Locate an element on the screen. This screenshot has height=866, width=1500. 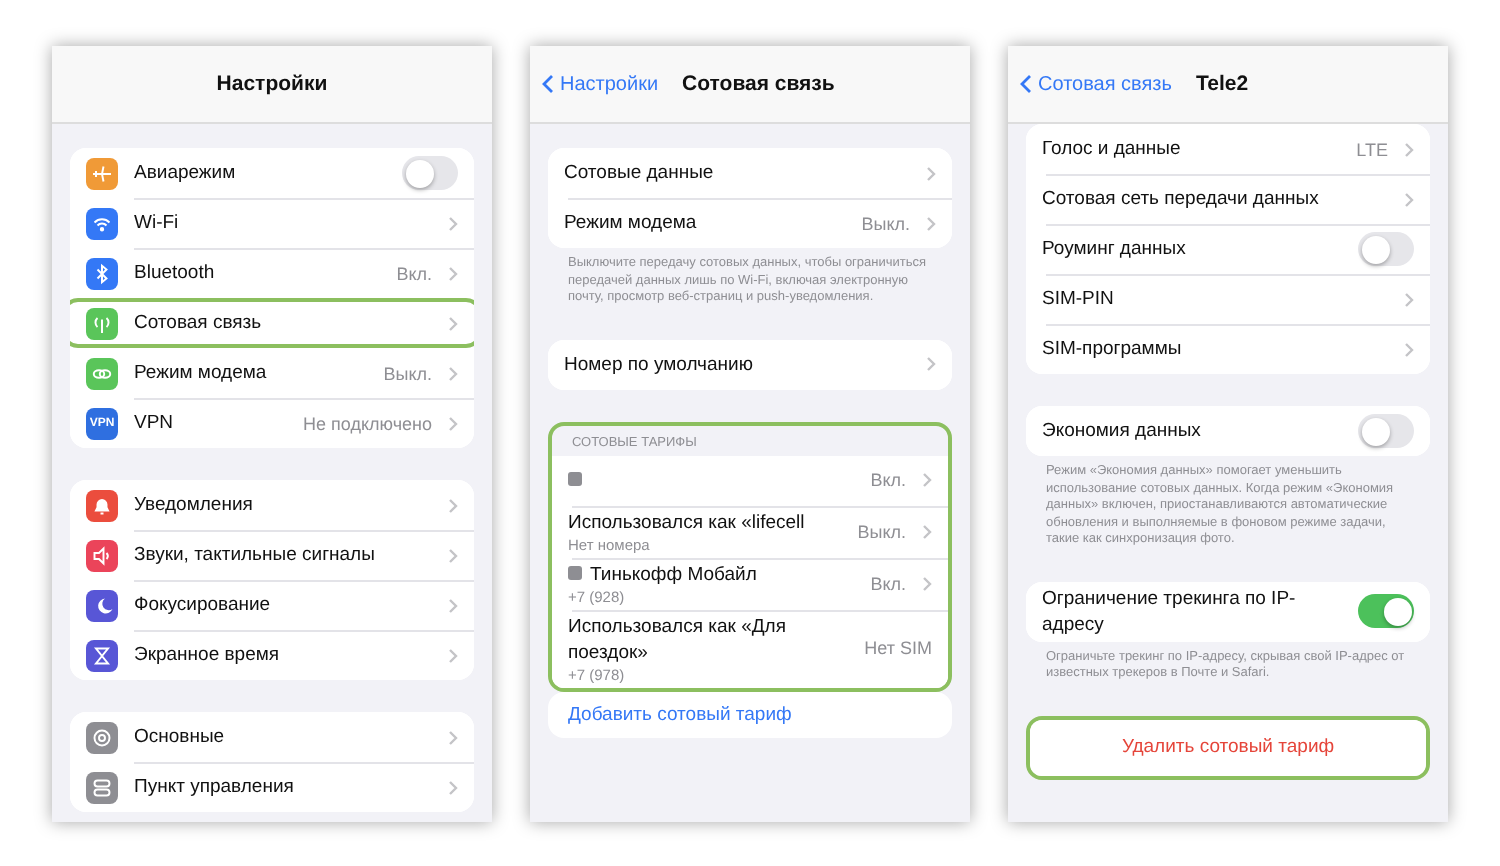
row-label: Уведомления is located at coordinates (194, 505).